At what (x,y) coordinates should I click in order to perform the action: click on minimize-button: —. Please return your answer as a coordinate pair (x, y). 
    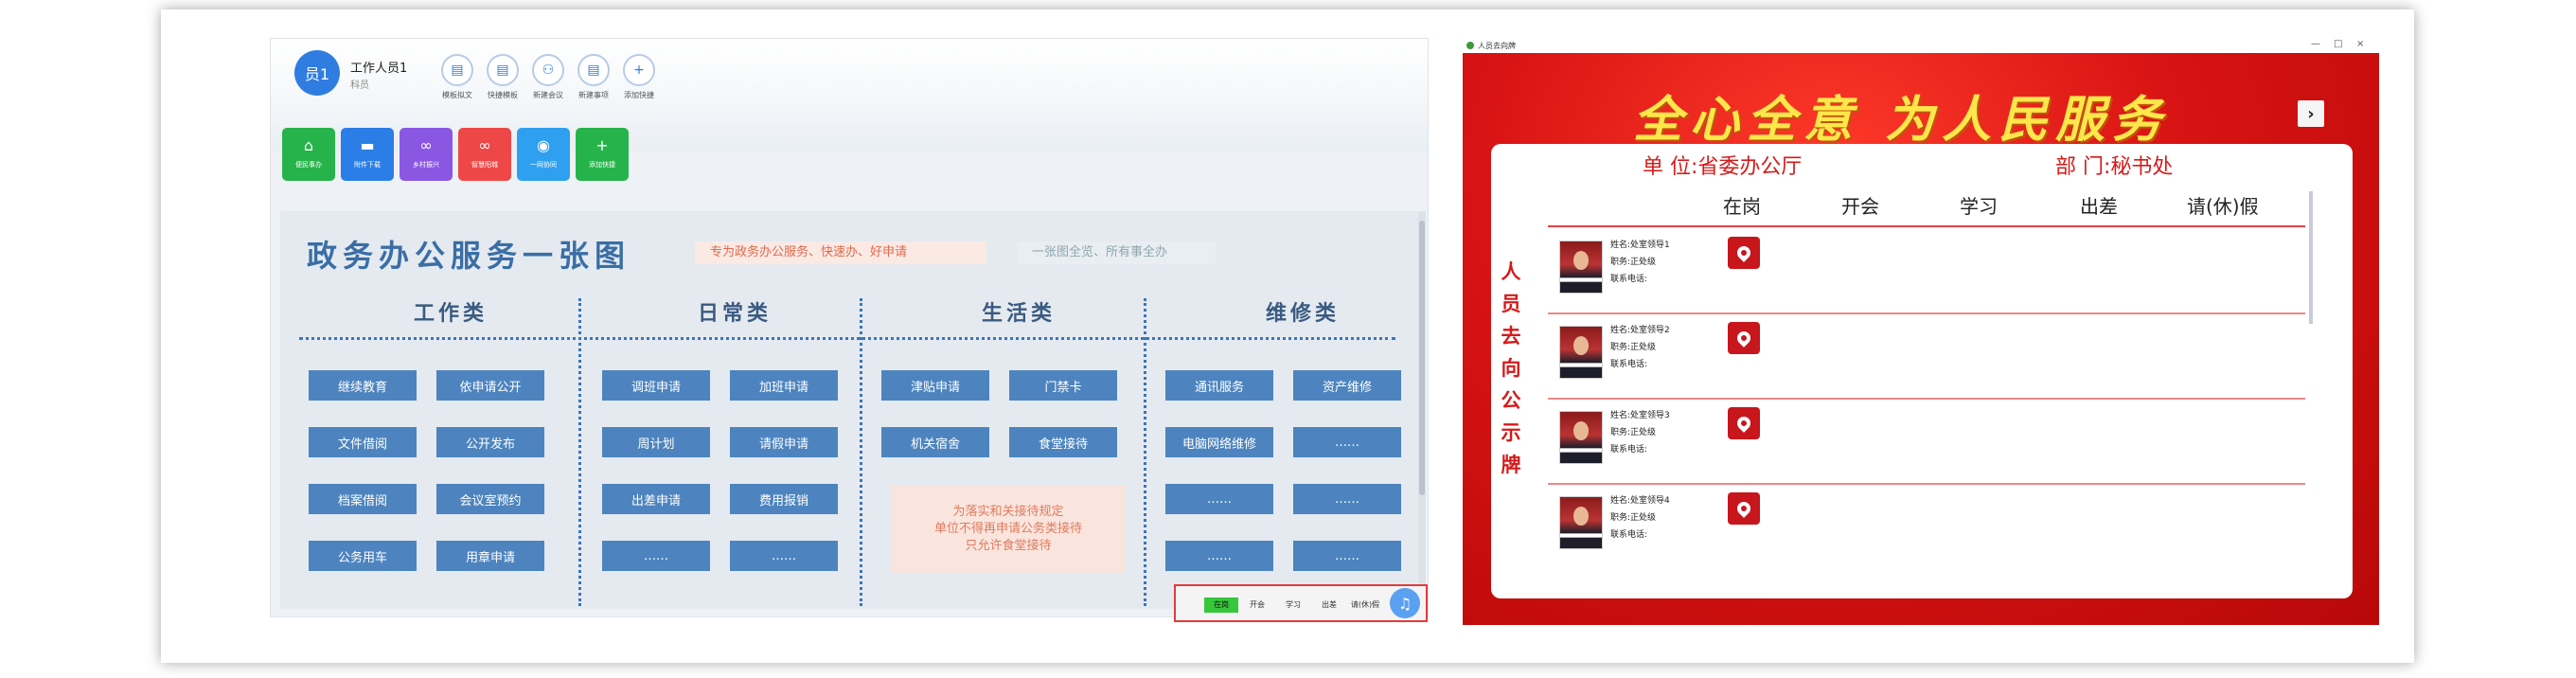
    Looking at the image, I should click on (2316, 44).